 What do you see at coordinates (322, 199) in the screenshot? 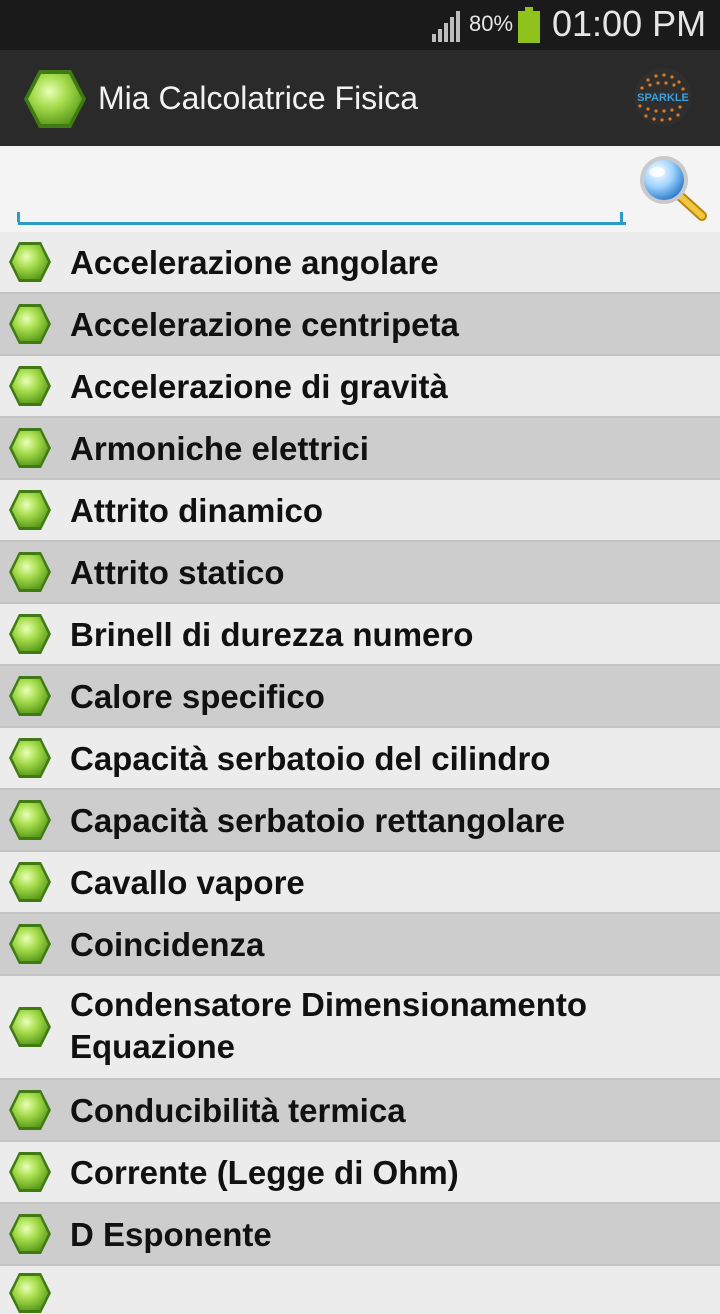
I see `search-input` at bounding box center [322, 199].